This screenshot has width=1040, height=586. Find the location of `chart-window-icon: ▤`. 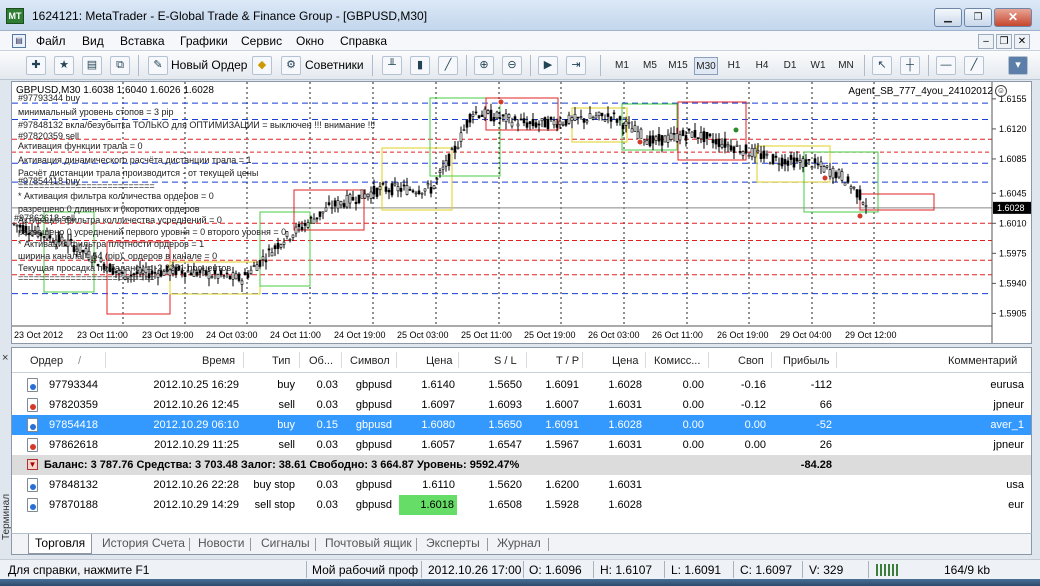

chart-window-icon: ▤ is located at coordinates (19, 41).